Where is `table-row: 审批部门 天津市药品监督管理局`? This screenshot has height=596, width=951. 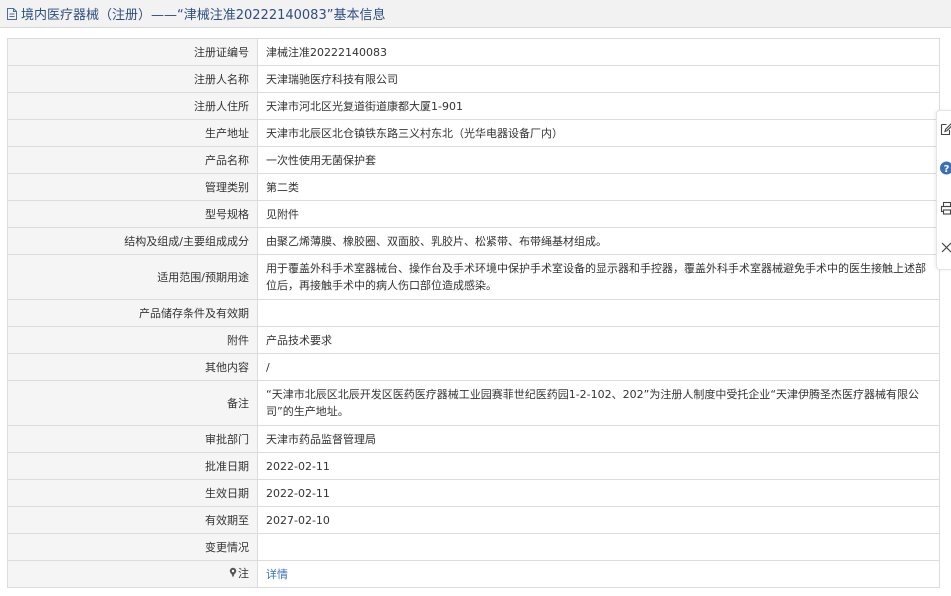 table-row: 审批部门 天津市药品监督管理局 is located at coordinates (473, 439).